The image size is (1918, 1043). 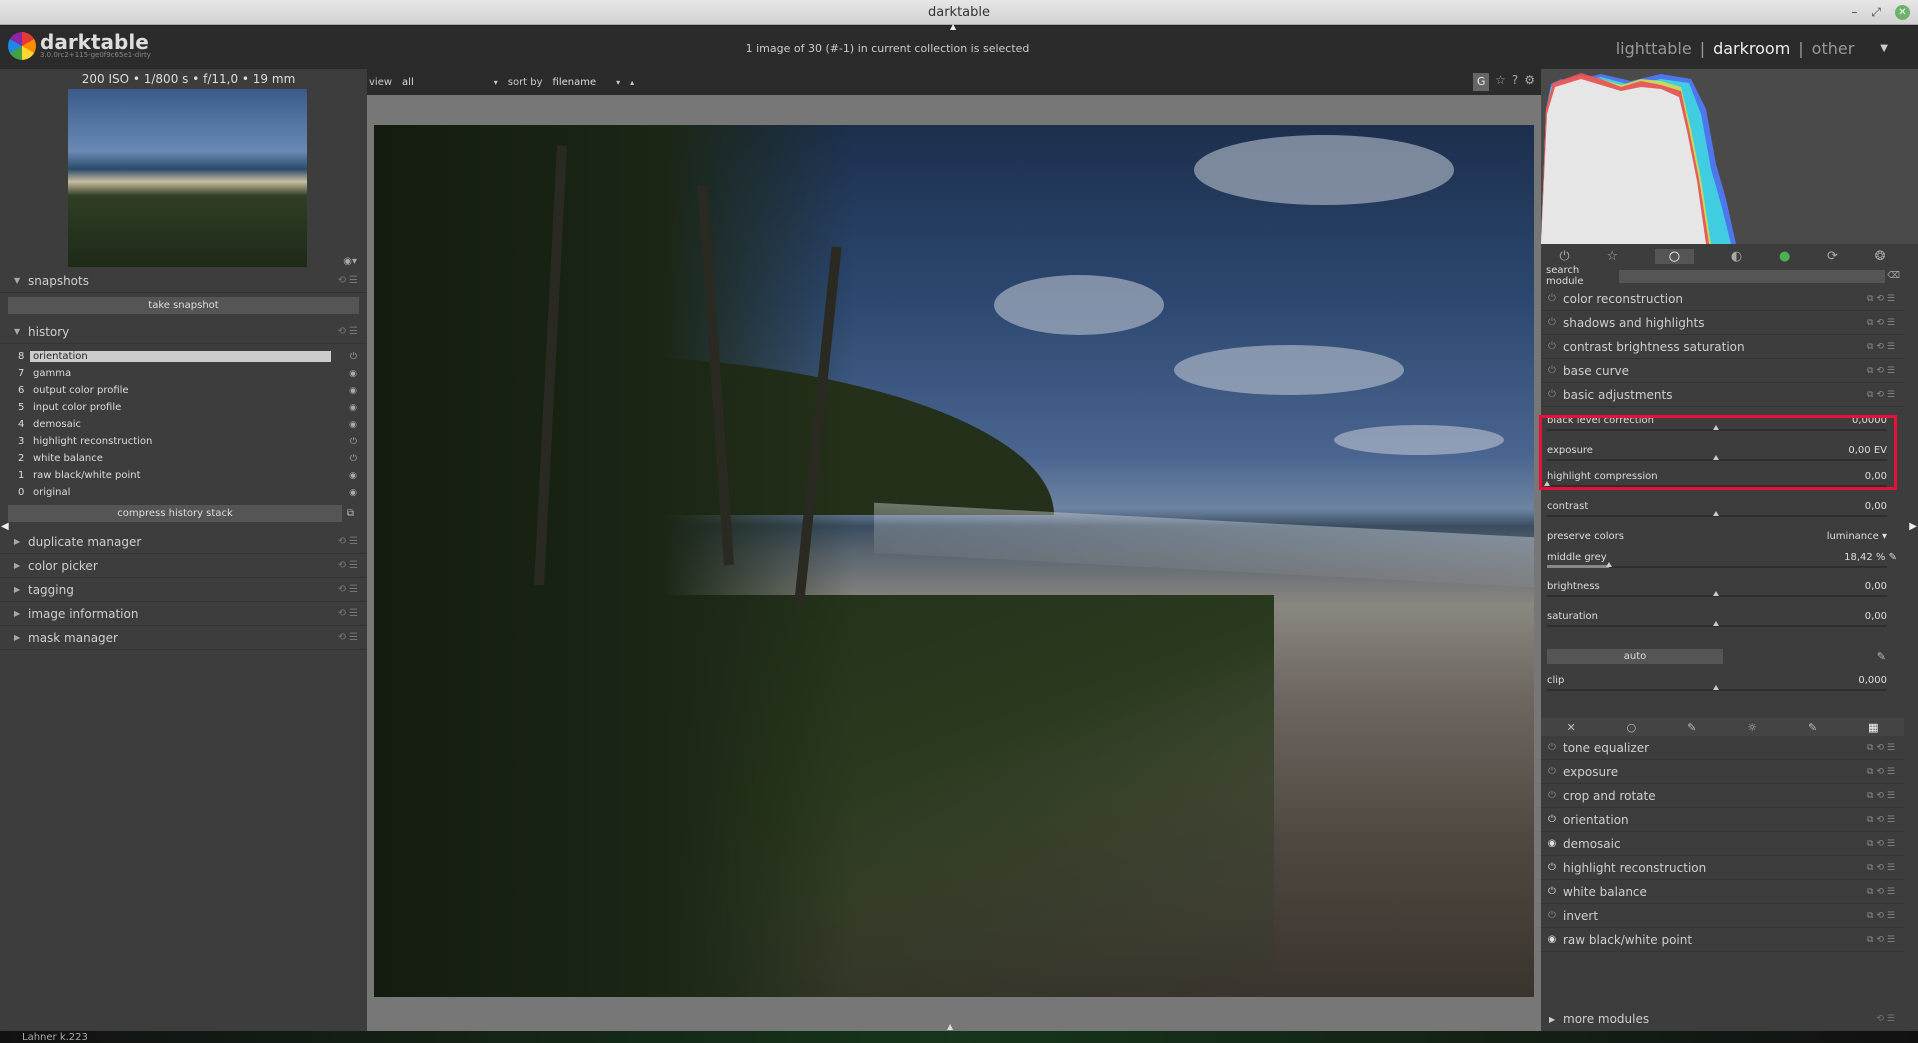 I want to click on module-crop-rotate: ⏻ crop and rotate ⧉⟲☰, so click(x=1722, y=796).